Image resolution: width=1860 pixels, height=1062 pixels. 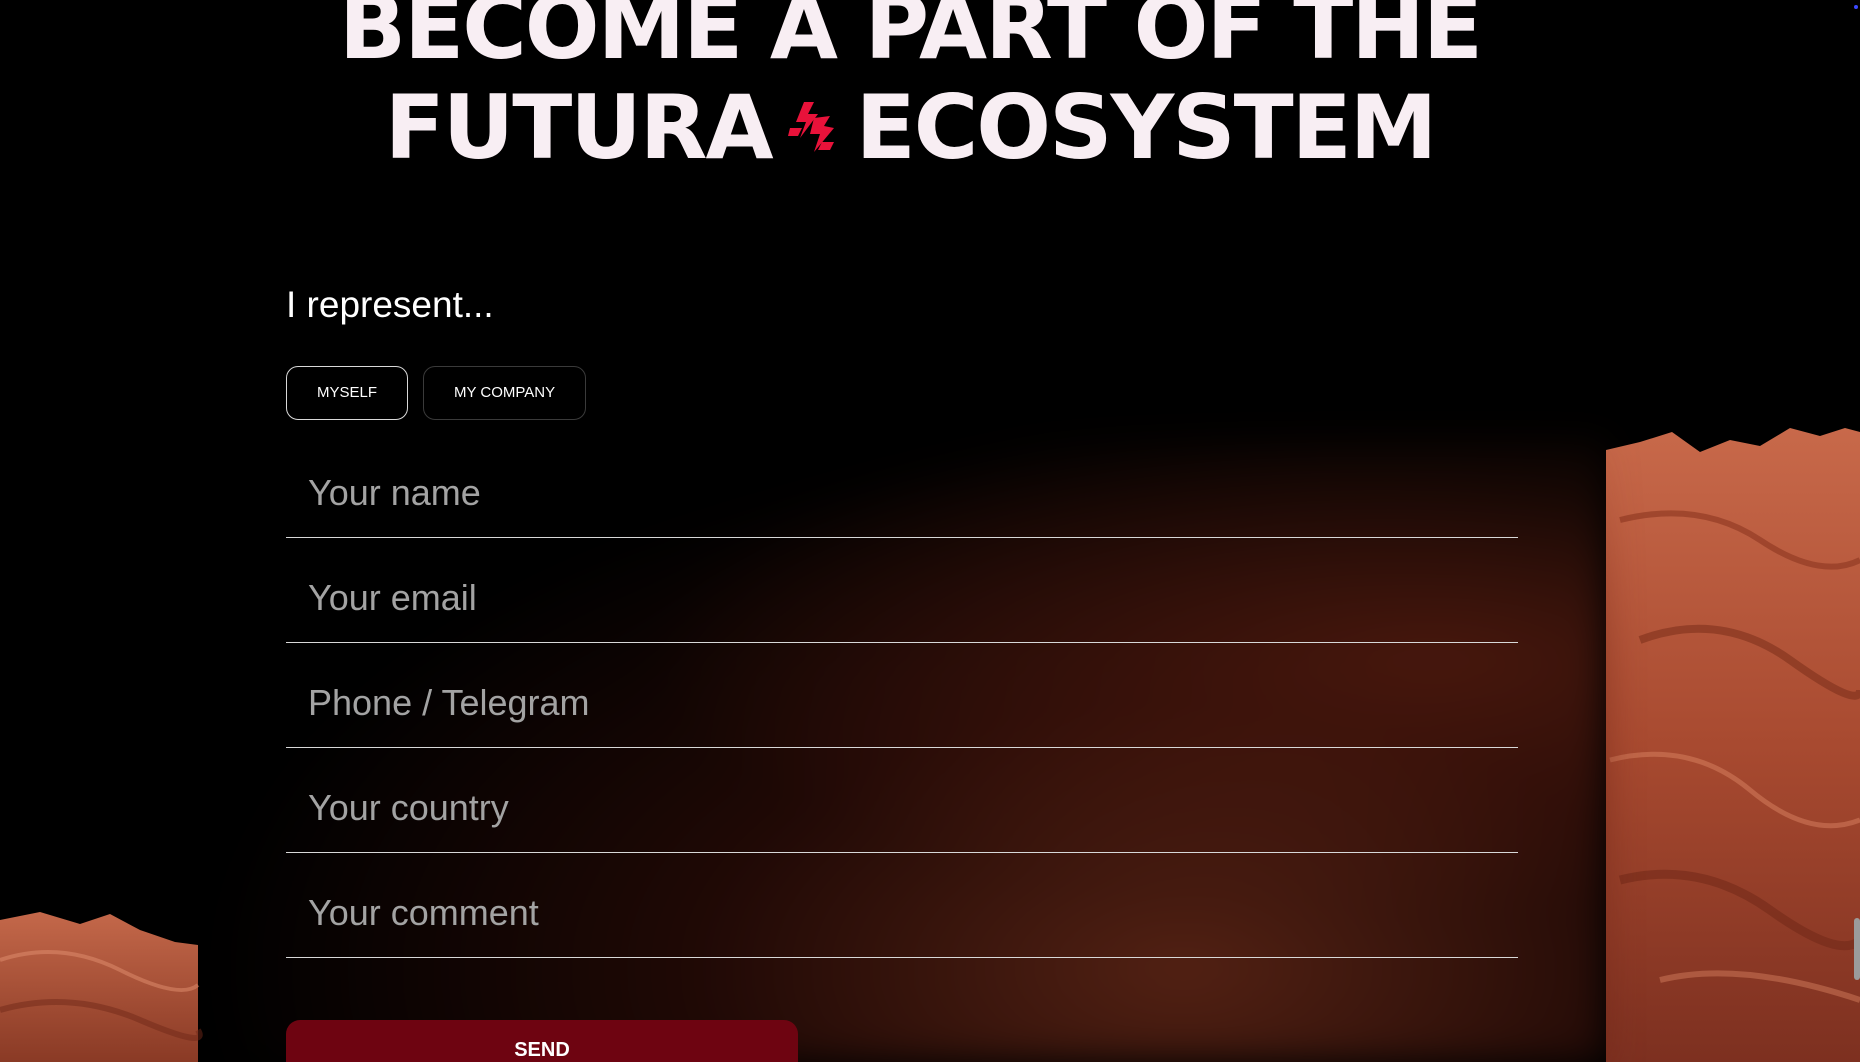 I want to click on phone-telegram-field, so click(x=902, y=695).